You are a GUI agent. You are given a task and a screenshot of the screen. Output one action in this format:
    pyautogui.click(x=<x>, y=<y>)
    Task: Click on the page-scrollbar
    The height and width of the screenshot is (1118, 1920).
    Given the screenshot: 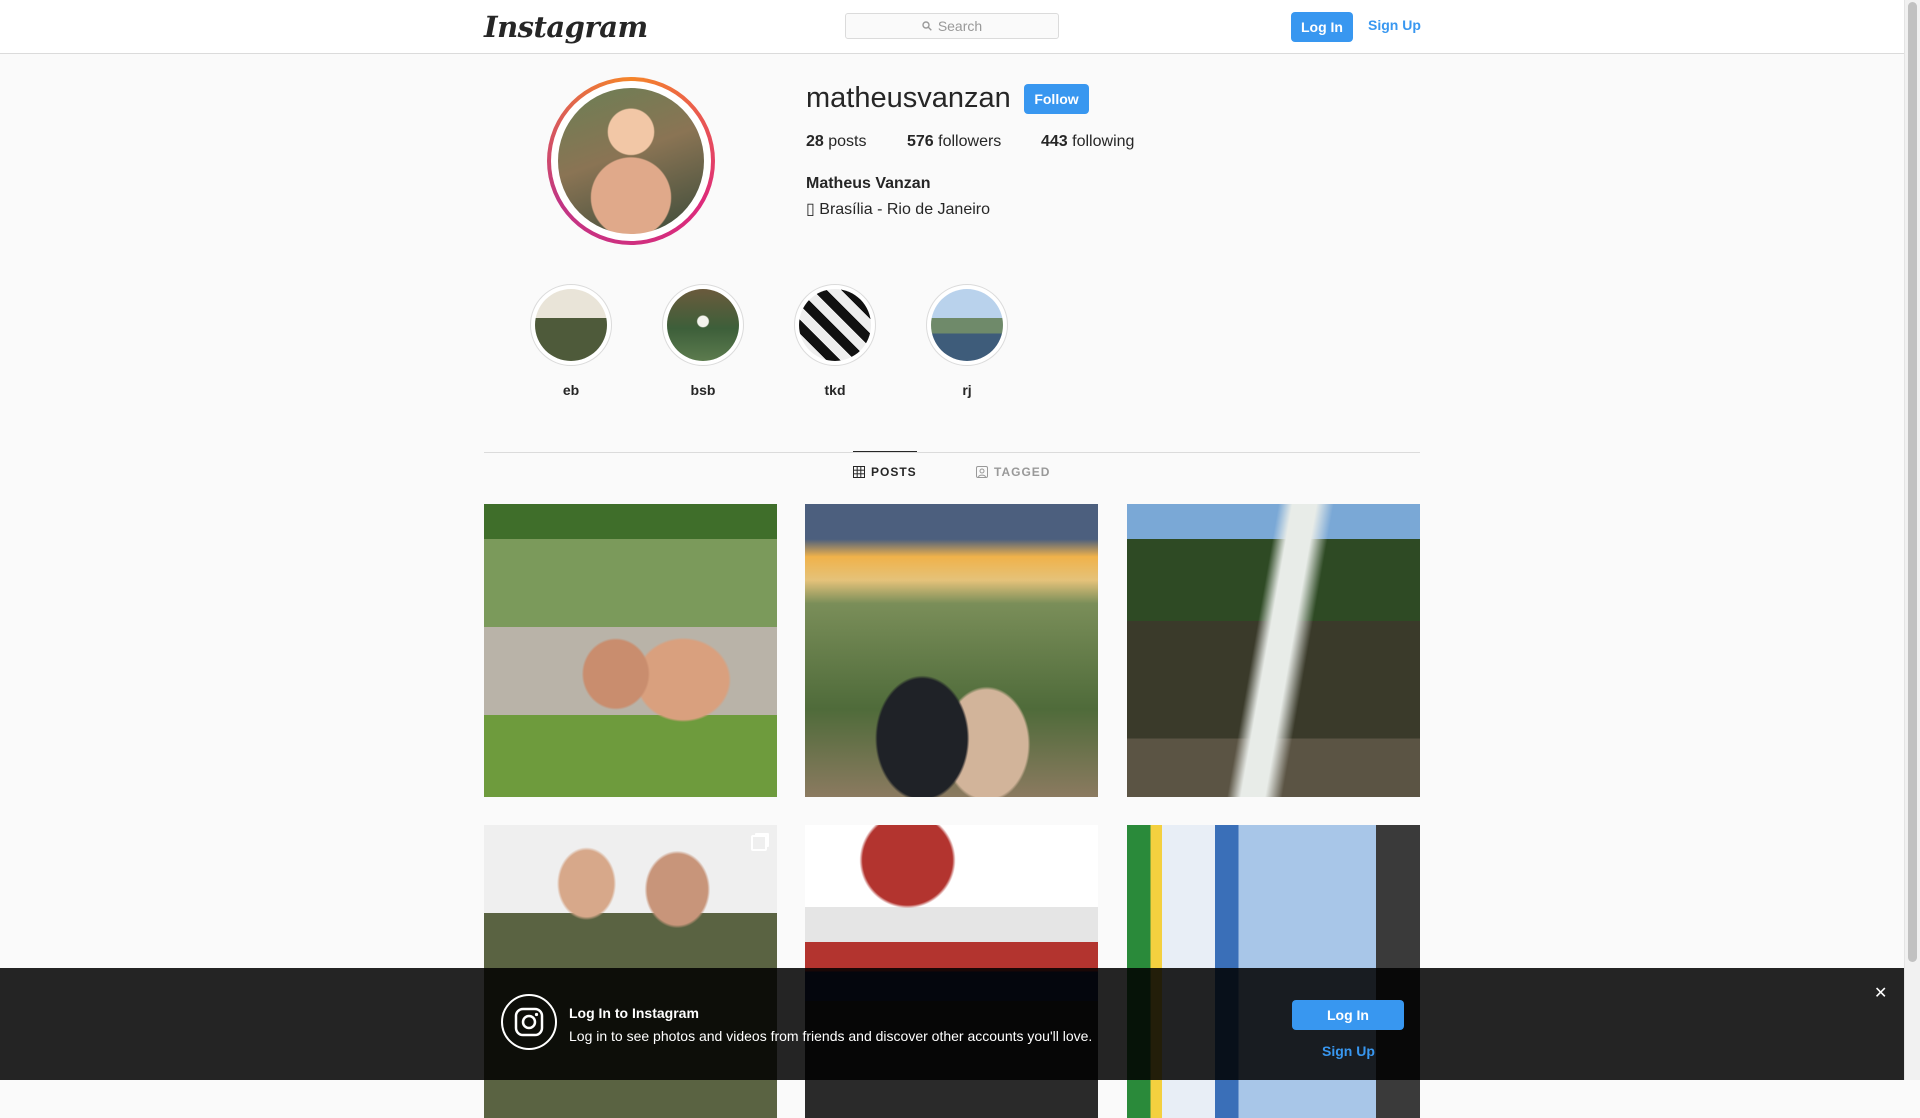 What is the action you would take?
    pyautogui.click(x=1912, y=540)
    